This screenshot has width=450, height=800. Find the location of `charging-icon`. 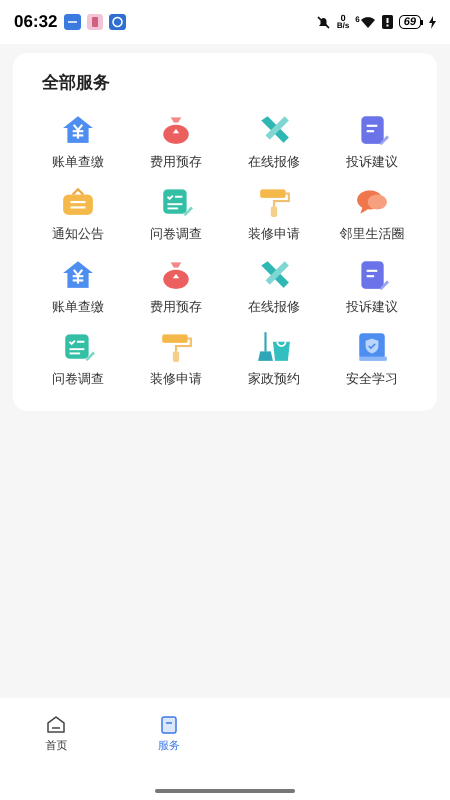

charging-icon is located at coordinates (432, 22).